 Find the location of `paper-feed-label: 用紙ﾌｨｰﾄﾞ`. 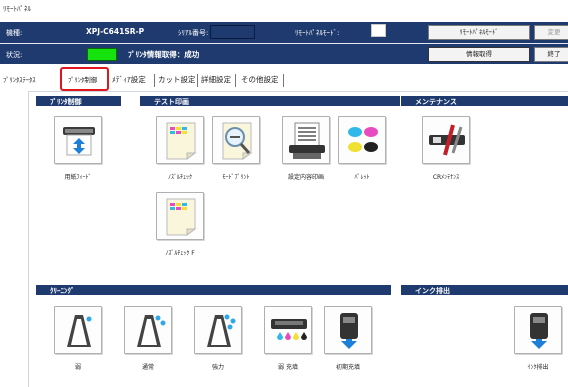

paper-feed-label: 用紙ﾌｨｰﾄﾞ is located at coordinates (78, 177).